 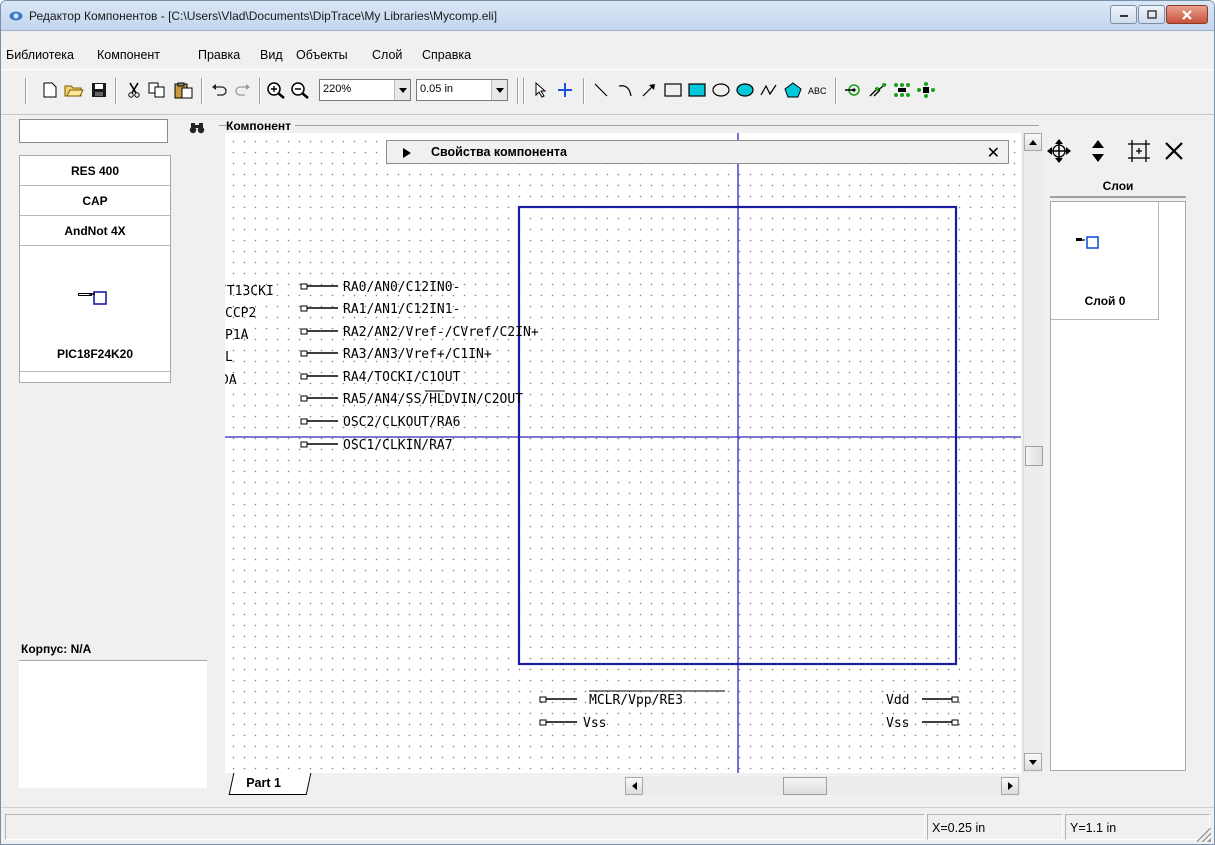 What do you see at coordinates (128, 55) in the screenshot?
I see `menu-component: Компонент` at bounding box center [128, 55].